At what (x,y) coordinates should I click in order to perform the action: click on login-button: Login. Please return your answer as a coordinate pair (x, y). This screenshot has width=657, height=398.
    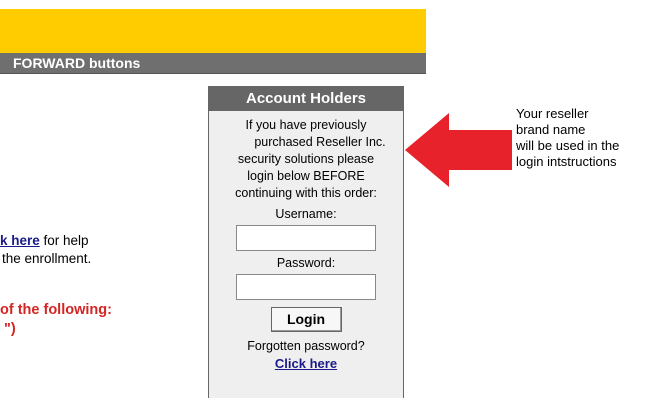
    Looking at the image, I should click on (306, 319).